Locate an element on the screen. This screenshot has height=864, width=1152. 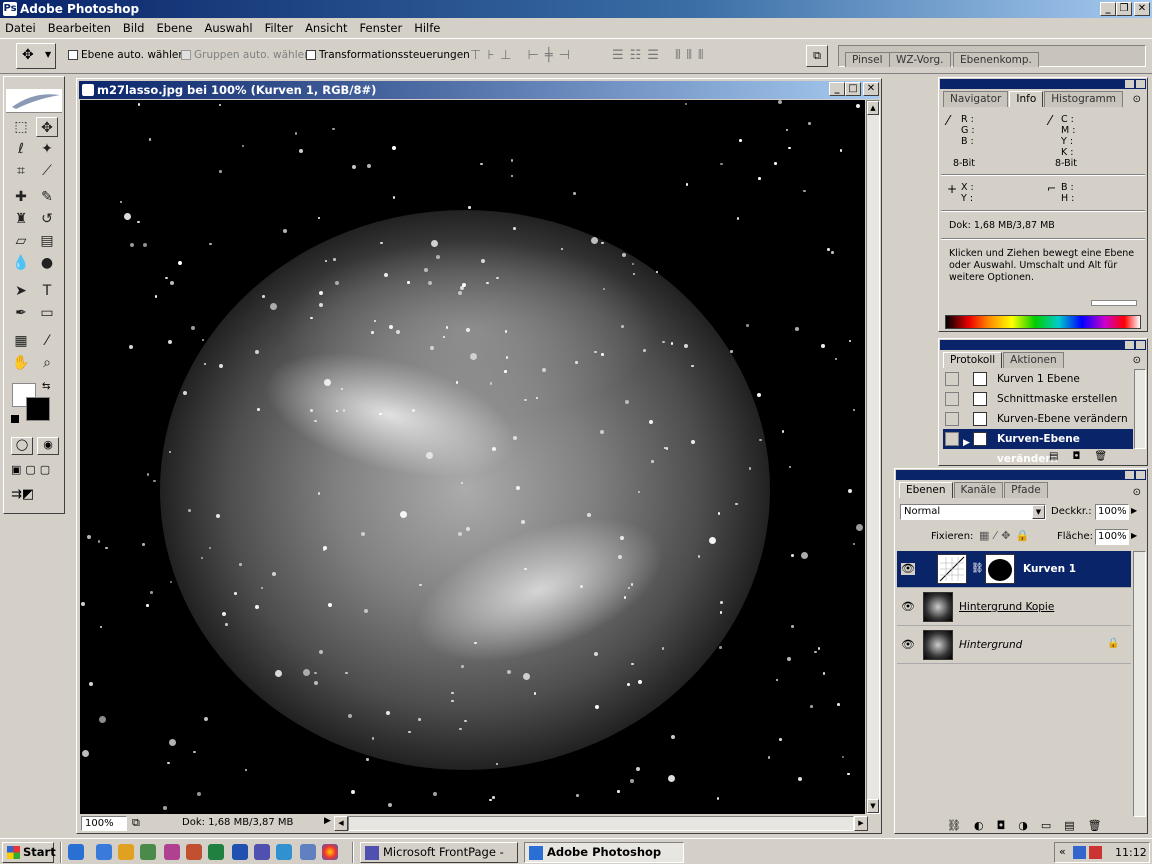
chevron-down-icon: ▼ is located at coordinates (1038, 512).